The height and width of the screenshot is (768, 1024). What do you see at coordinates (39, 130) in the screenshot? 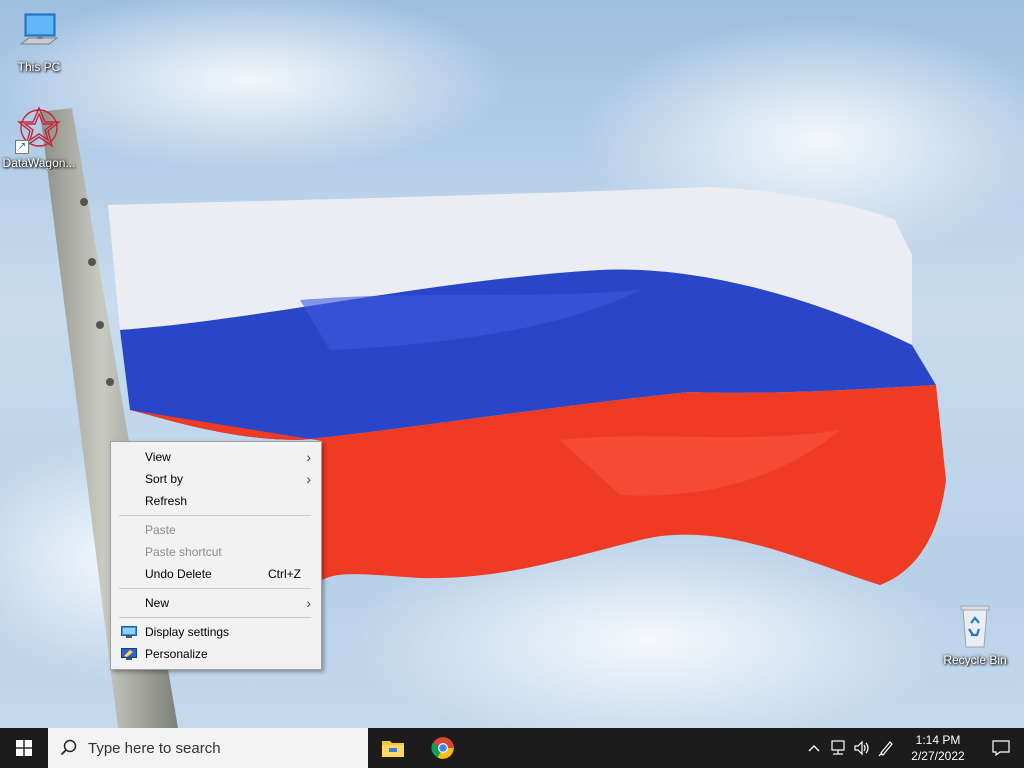
I see `datawagon-app-icon: ↗` at bounding box center [39, 130].